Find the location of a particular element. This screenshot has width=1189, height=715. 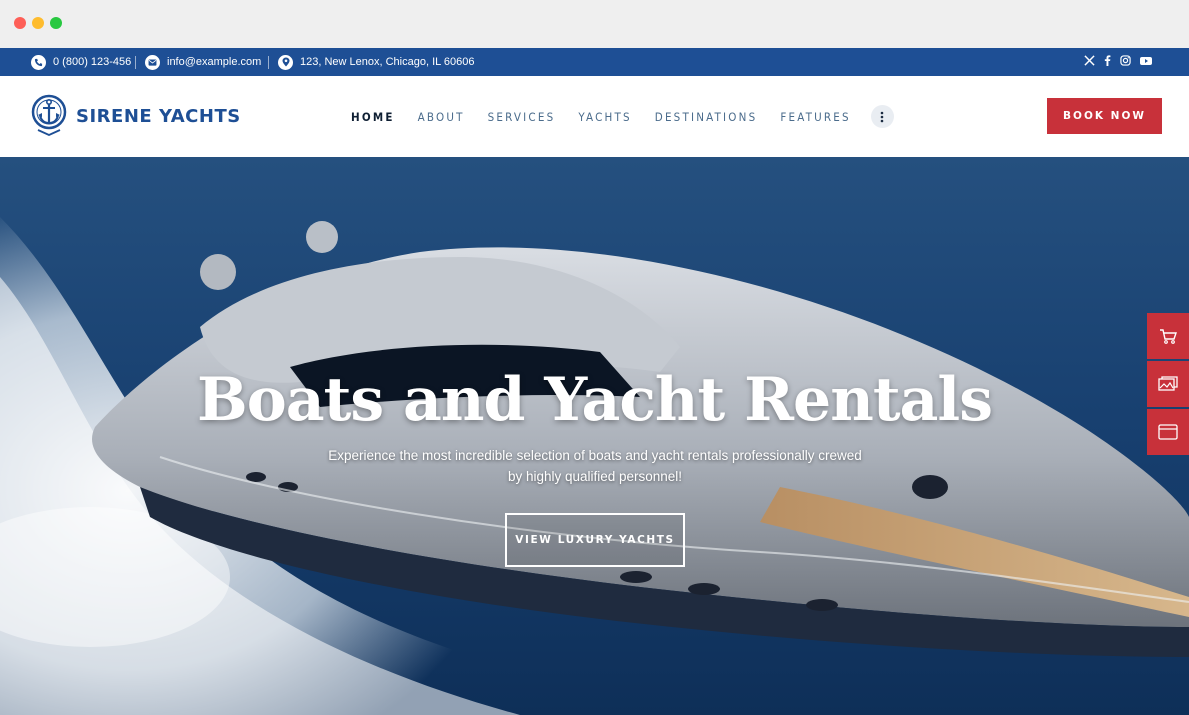

gallery-tab is located at coordinates (1168, 384).